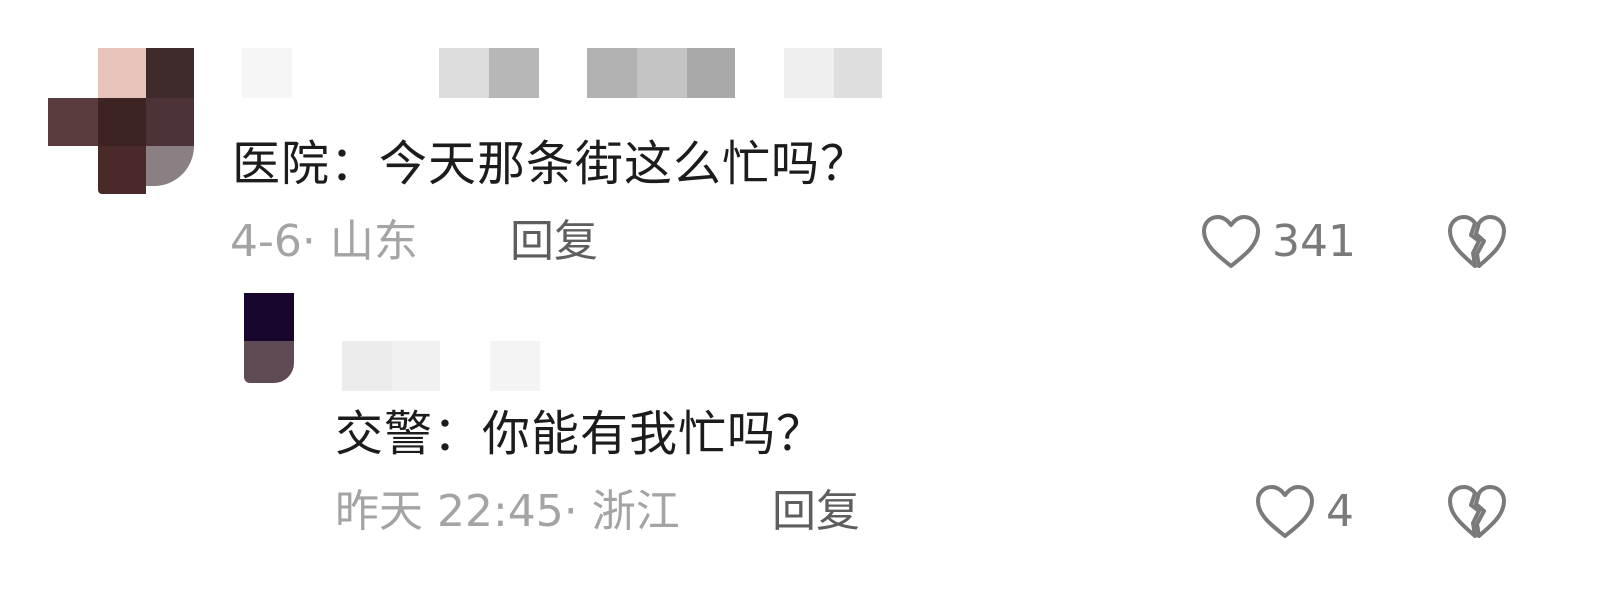 This screenshot has width=1623, height=600. What do you see at coordinates (551, 164) in the screenshot?
I see `comment-text: 医院：今天那条街这么忙吗？` at bounding box center [551, 164].